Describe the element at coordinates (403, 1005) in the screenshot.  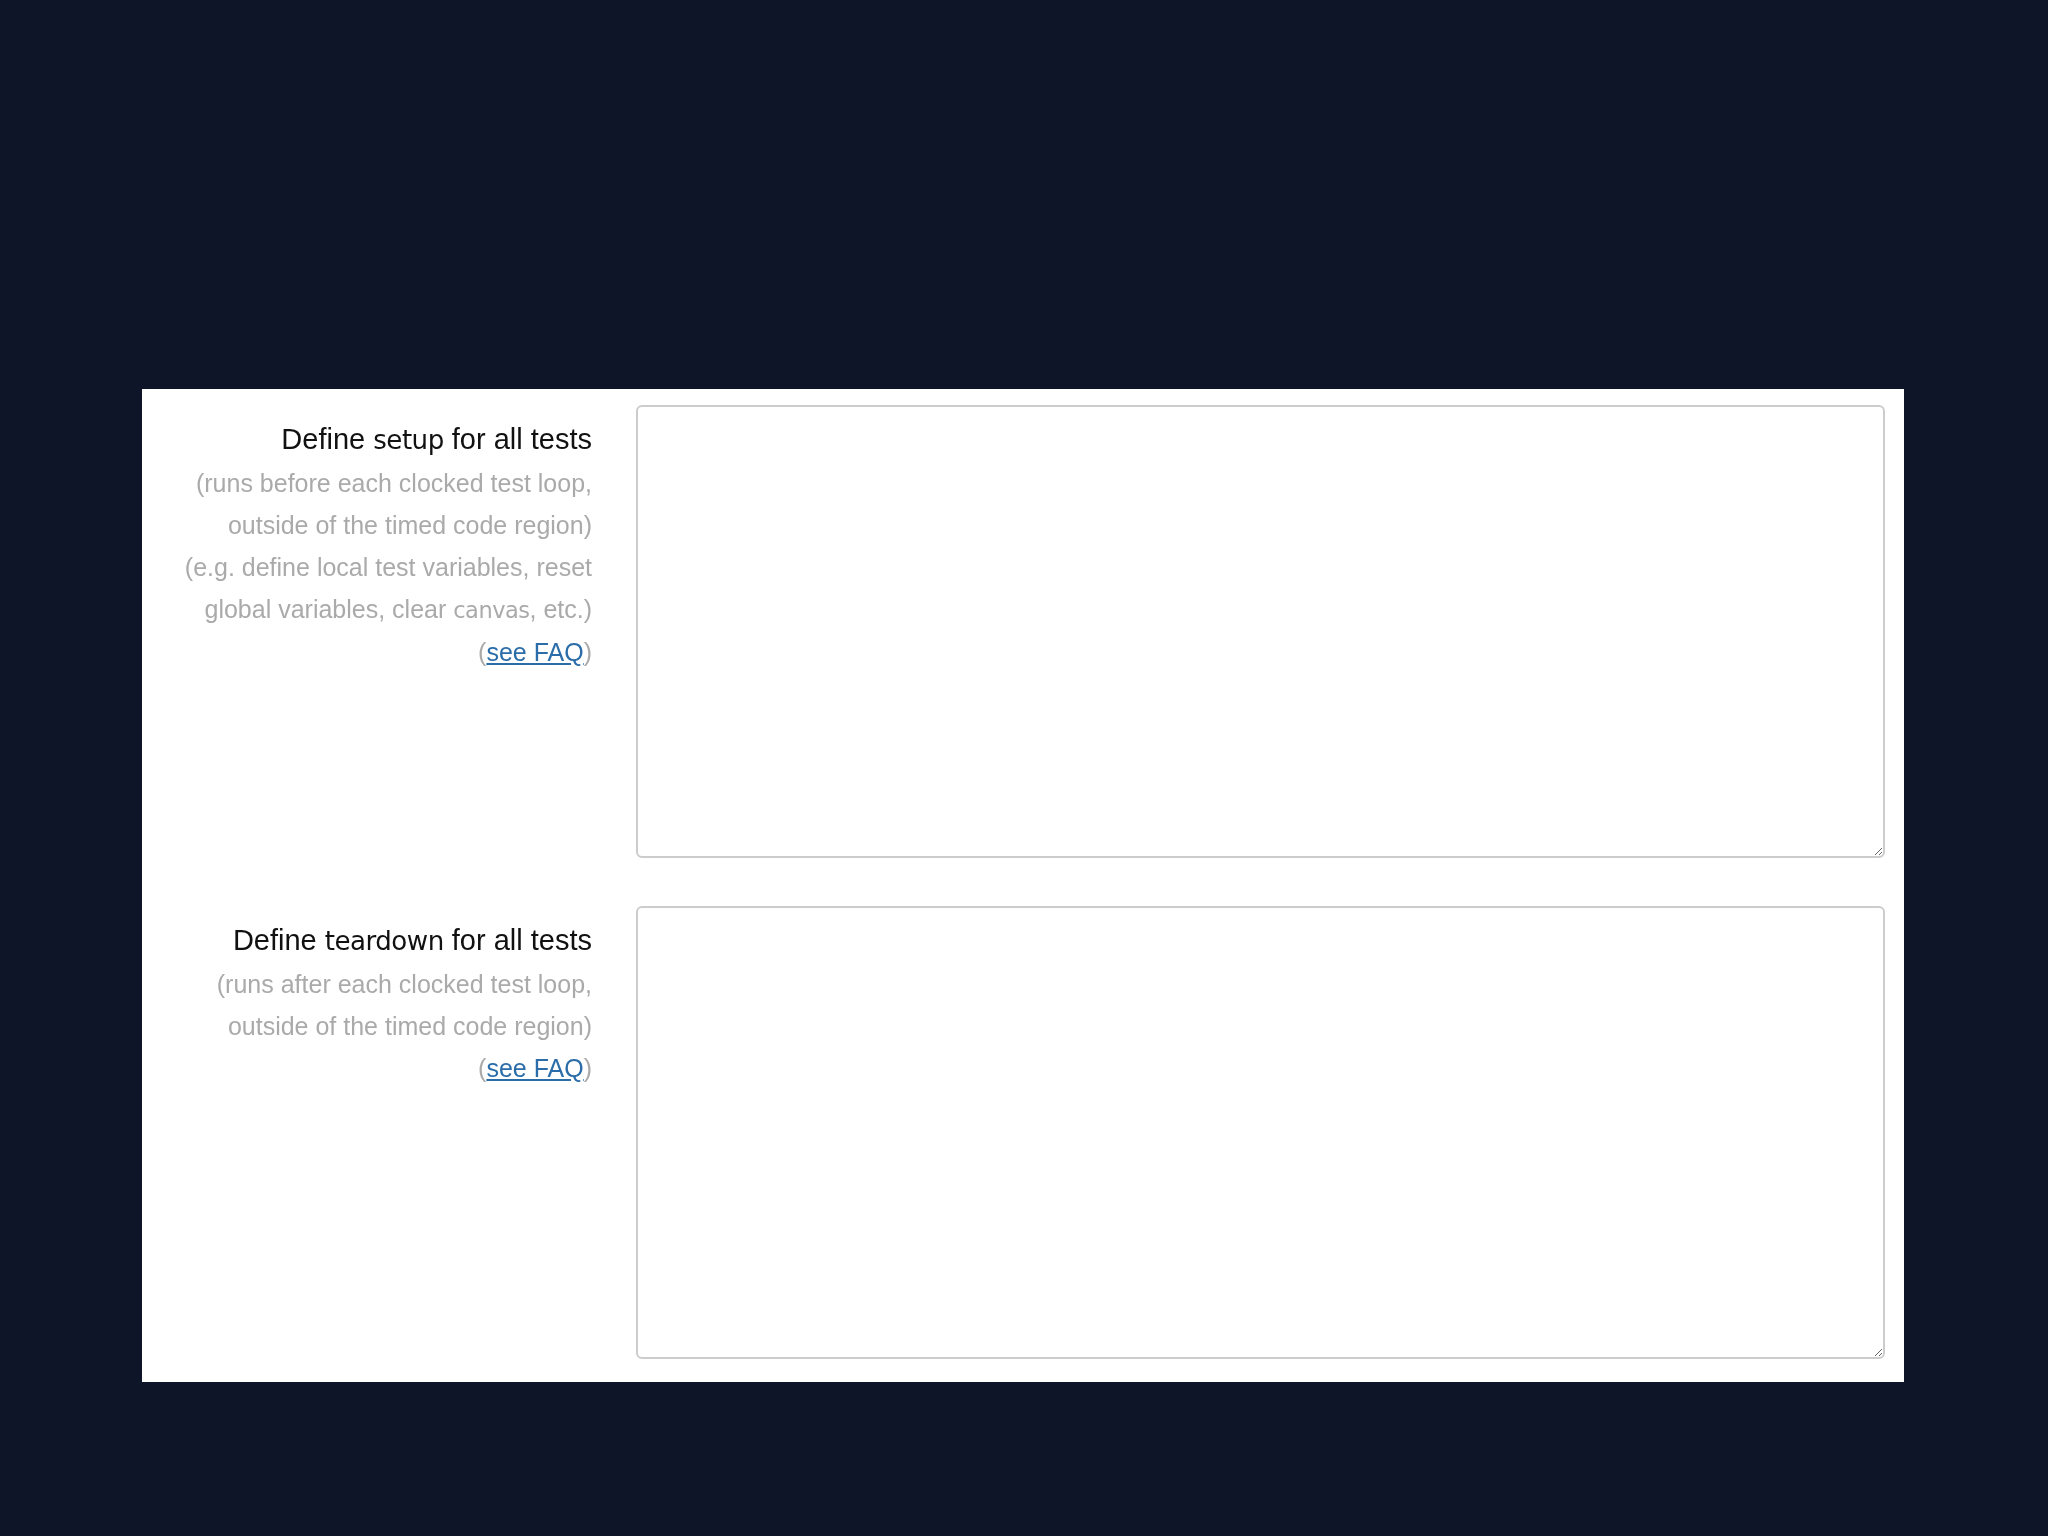
I see `help-text: (runs after each clocked test loop, outside of the timed code region)` at that location.